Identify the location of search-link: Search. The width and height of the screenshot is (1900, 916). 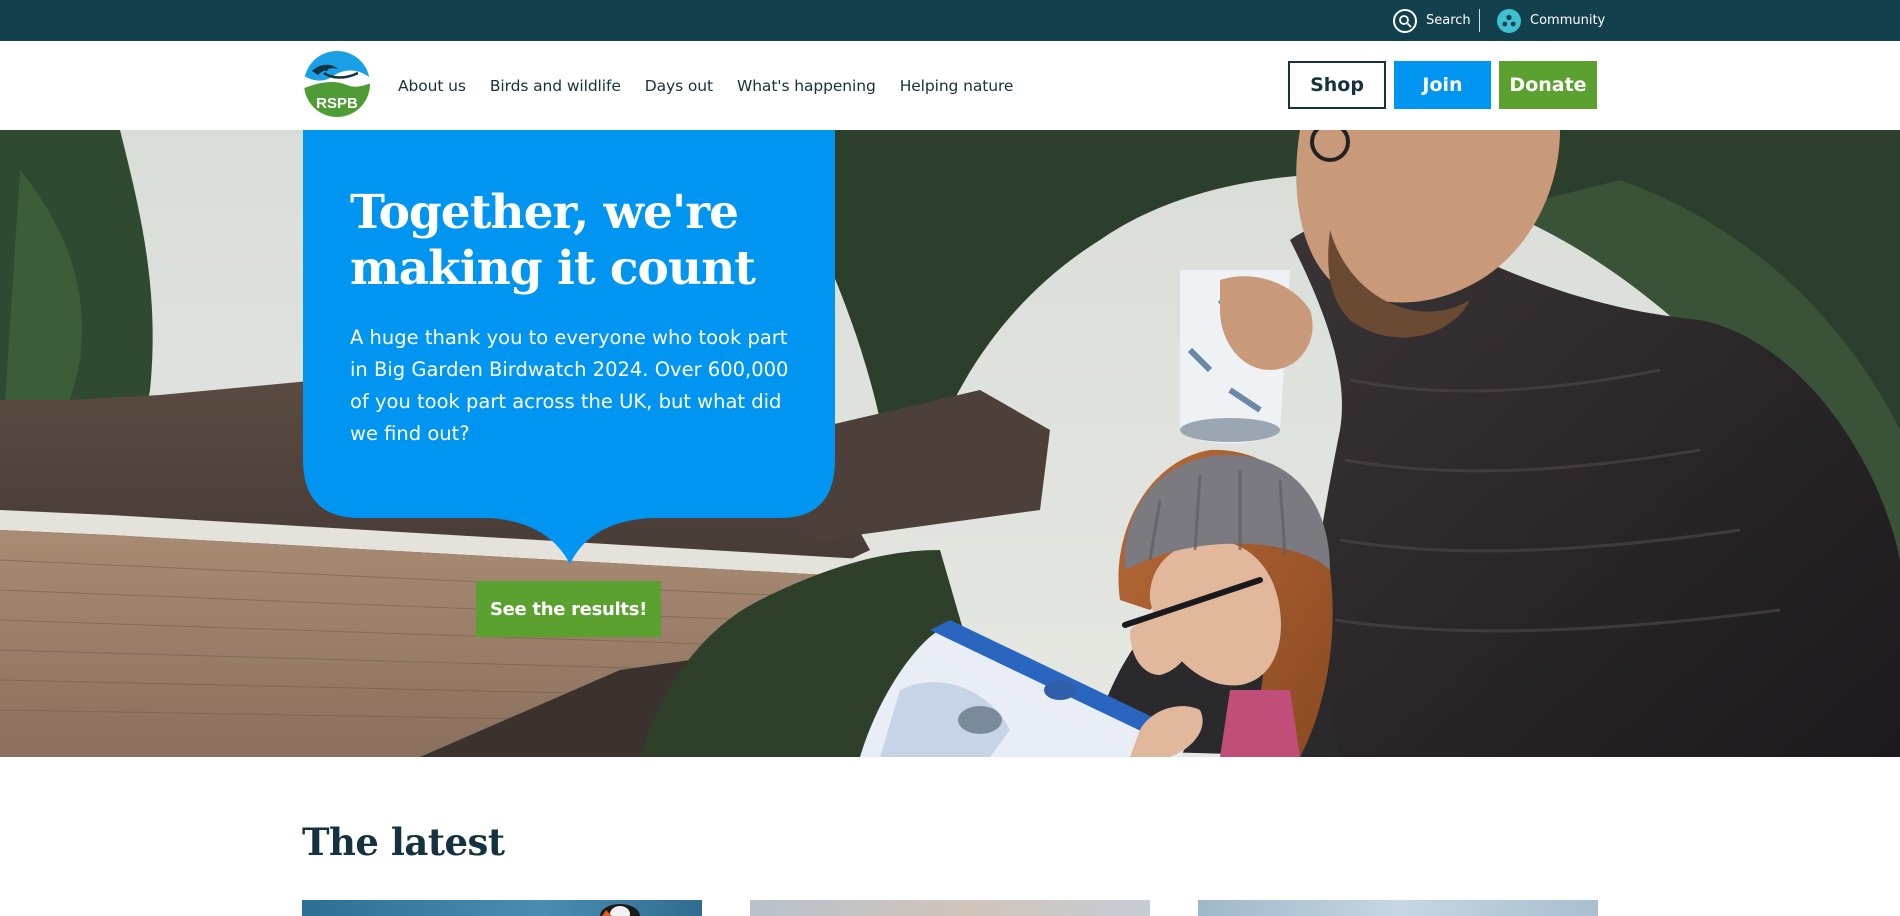
(1432, 20).